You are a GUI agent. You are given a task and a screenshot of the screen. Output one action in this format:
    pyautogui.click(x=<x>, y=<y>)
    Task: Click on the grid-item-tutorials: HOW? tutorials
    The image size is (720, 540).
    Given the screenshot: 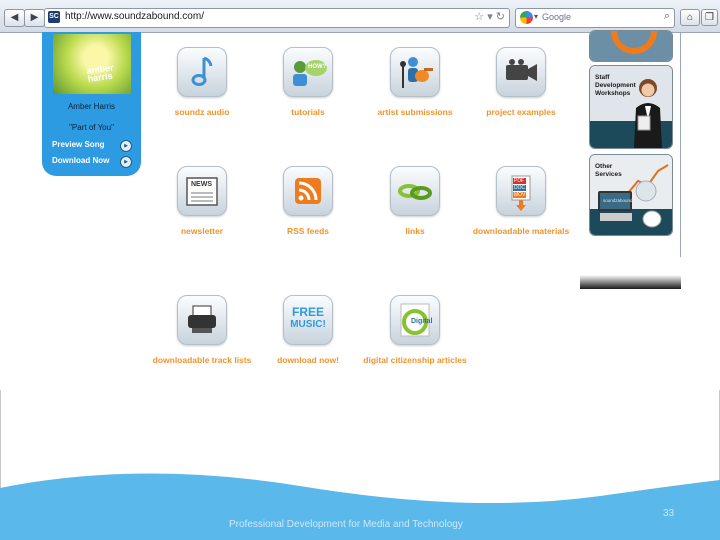 What is the action you would take?
    pyautogui.click(x=308, y=82)
    